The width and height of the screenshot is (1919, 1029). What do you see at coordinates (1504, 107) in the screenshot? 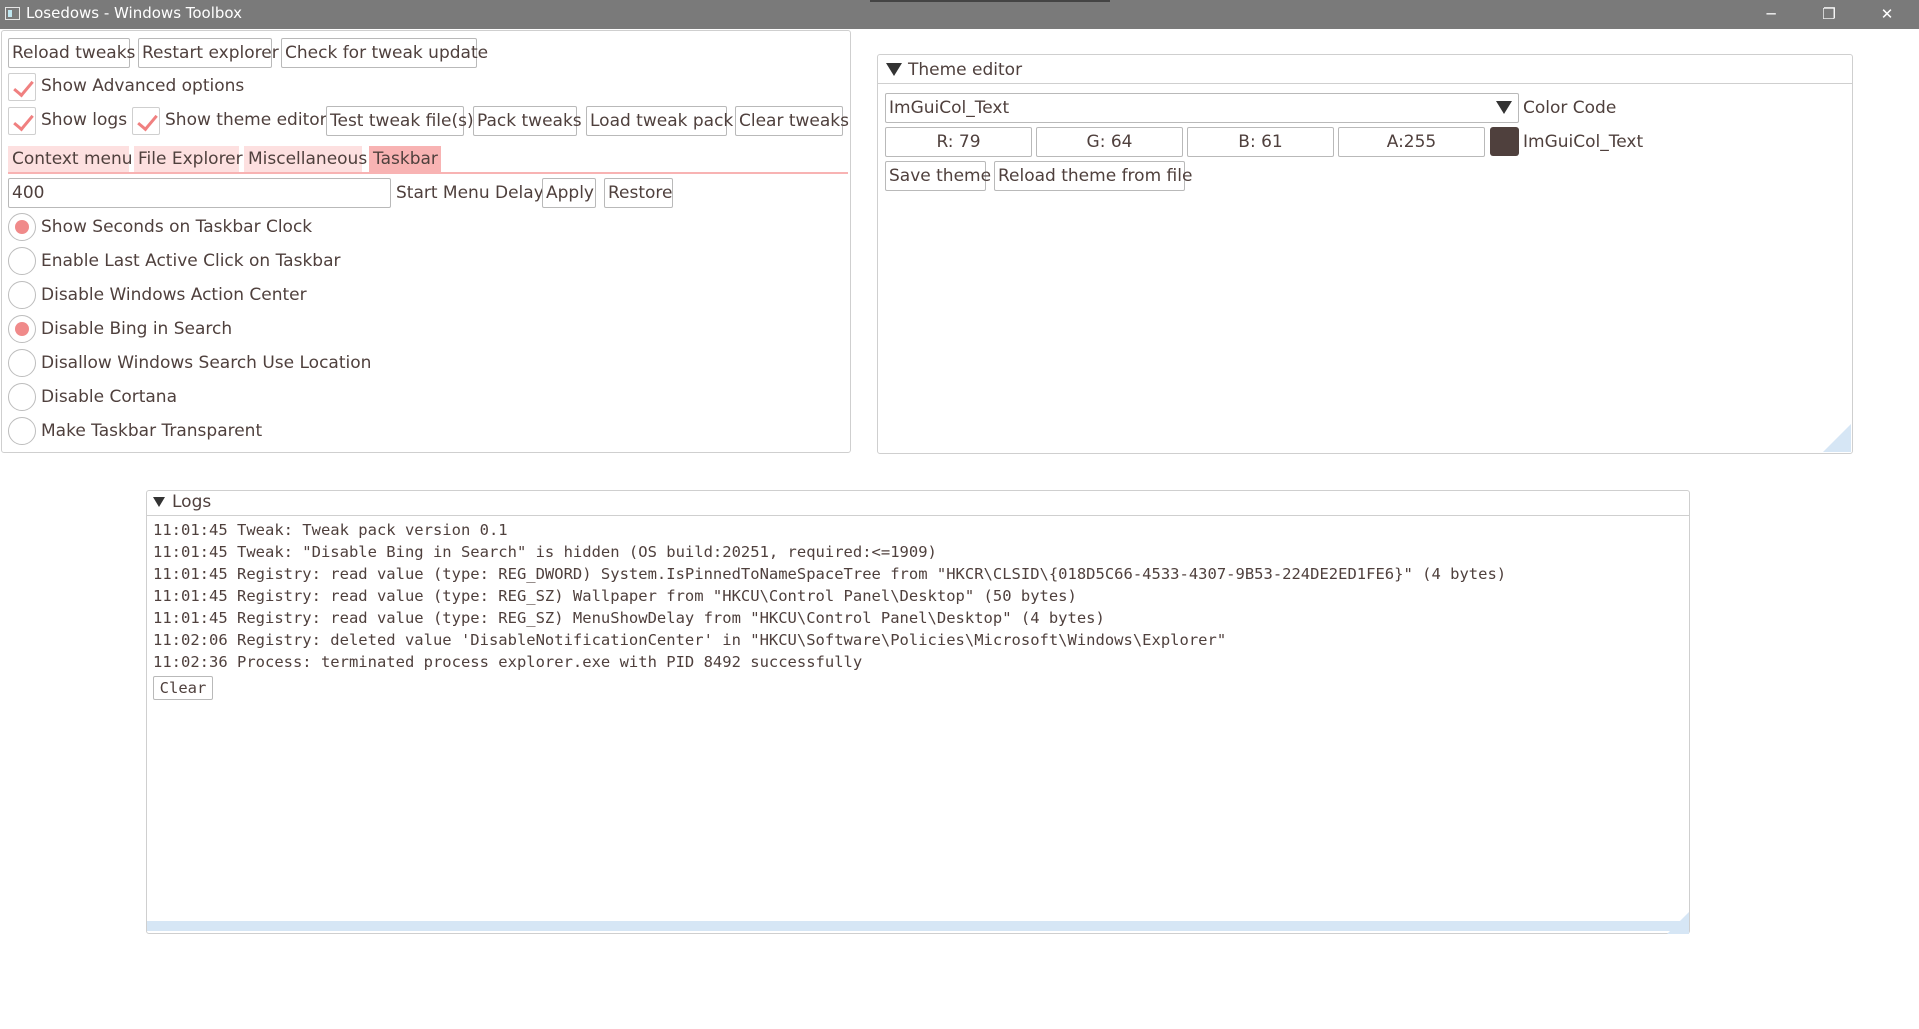
I see `chevron-down-icon` at bounding box center [1504, 107].